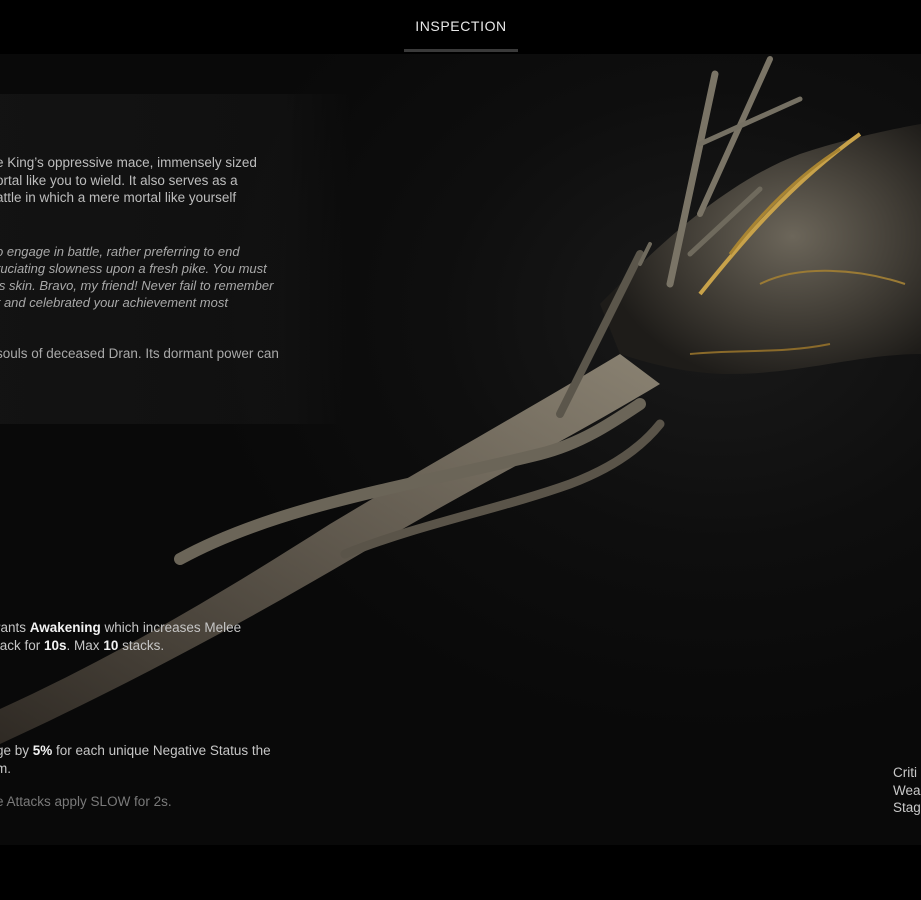 This screenshot has width=921, height=900. I want to click on stat-label: Criti, so click(905, 772).